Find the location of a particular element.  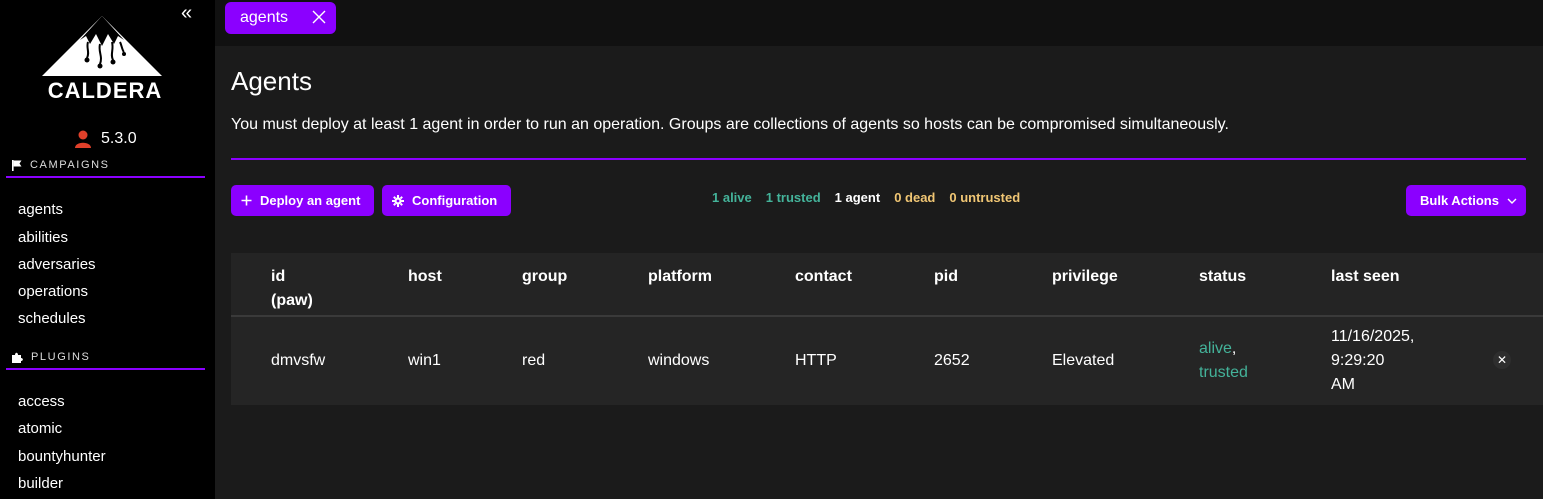

deploy-agent-button: Deploy an agent is located at coordinates (302, 200).